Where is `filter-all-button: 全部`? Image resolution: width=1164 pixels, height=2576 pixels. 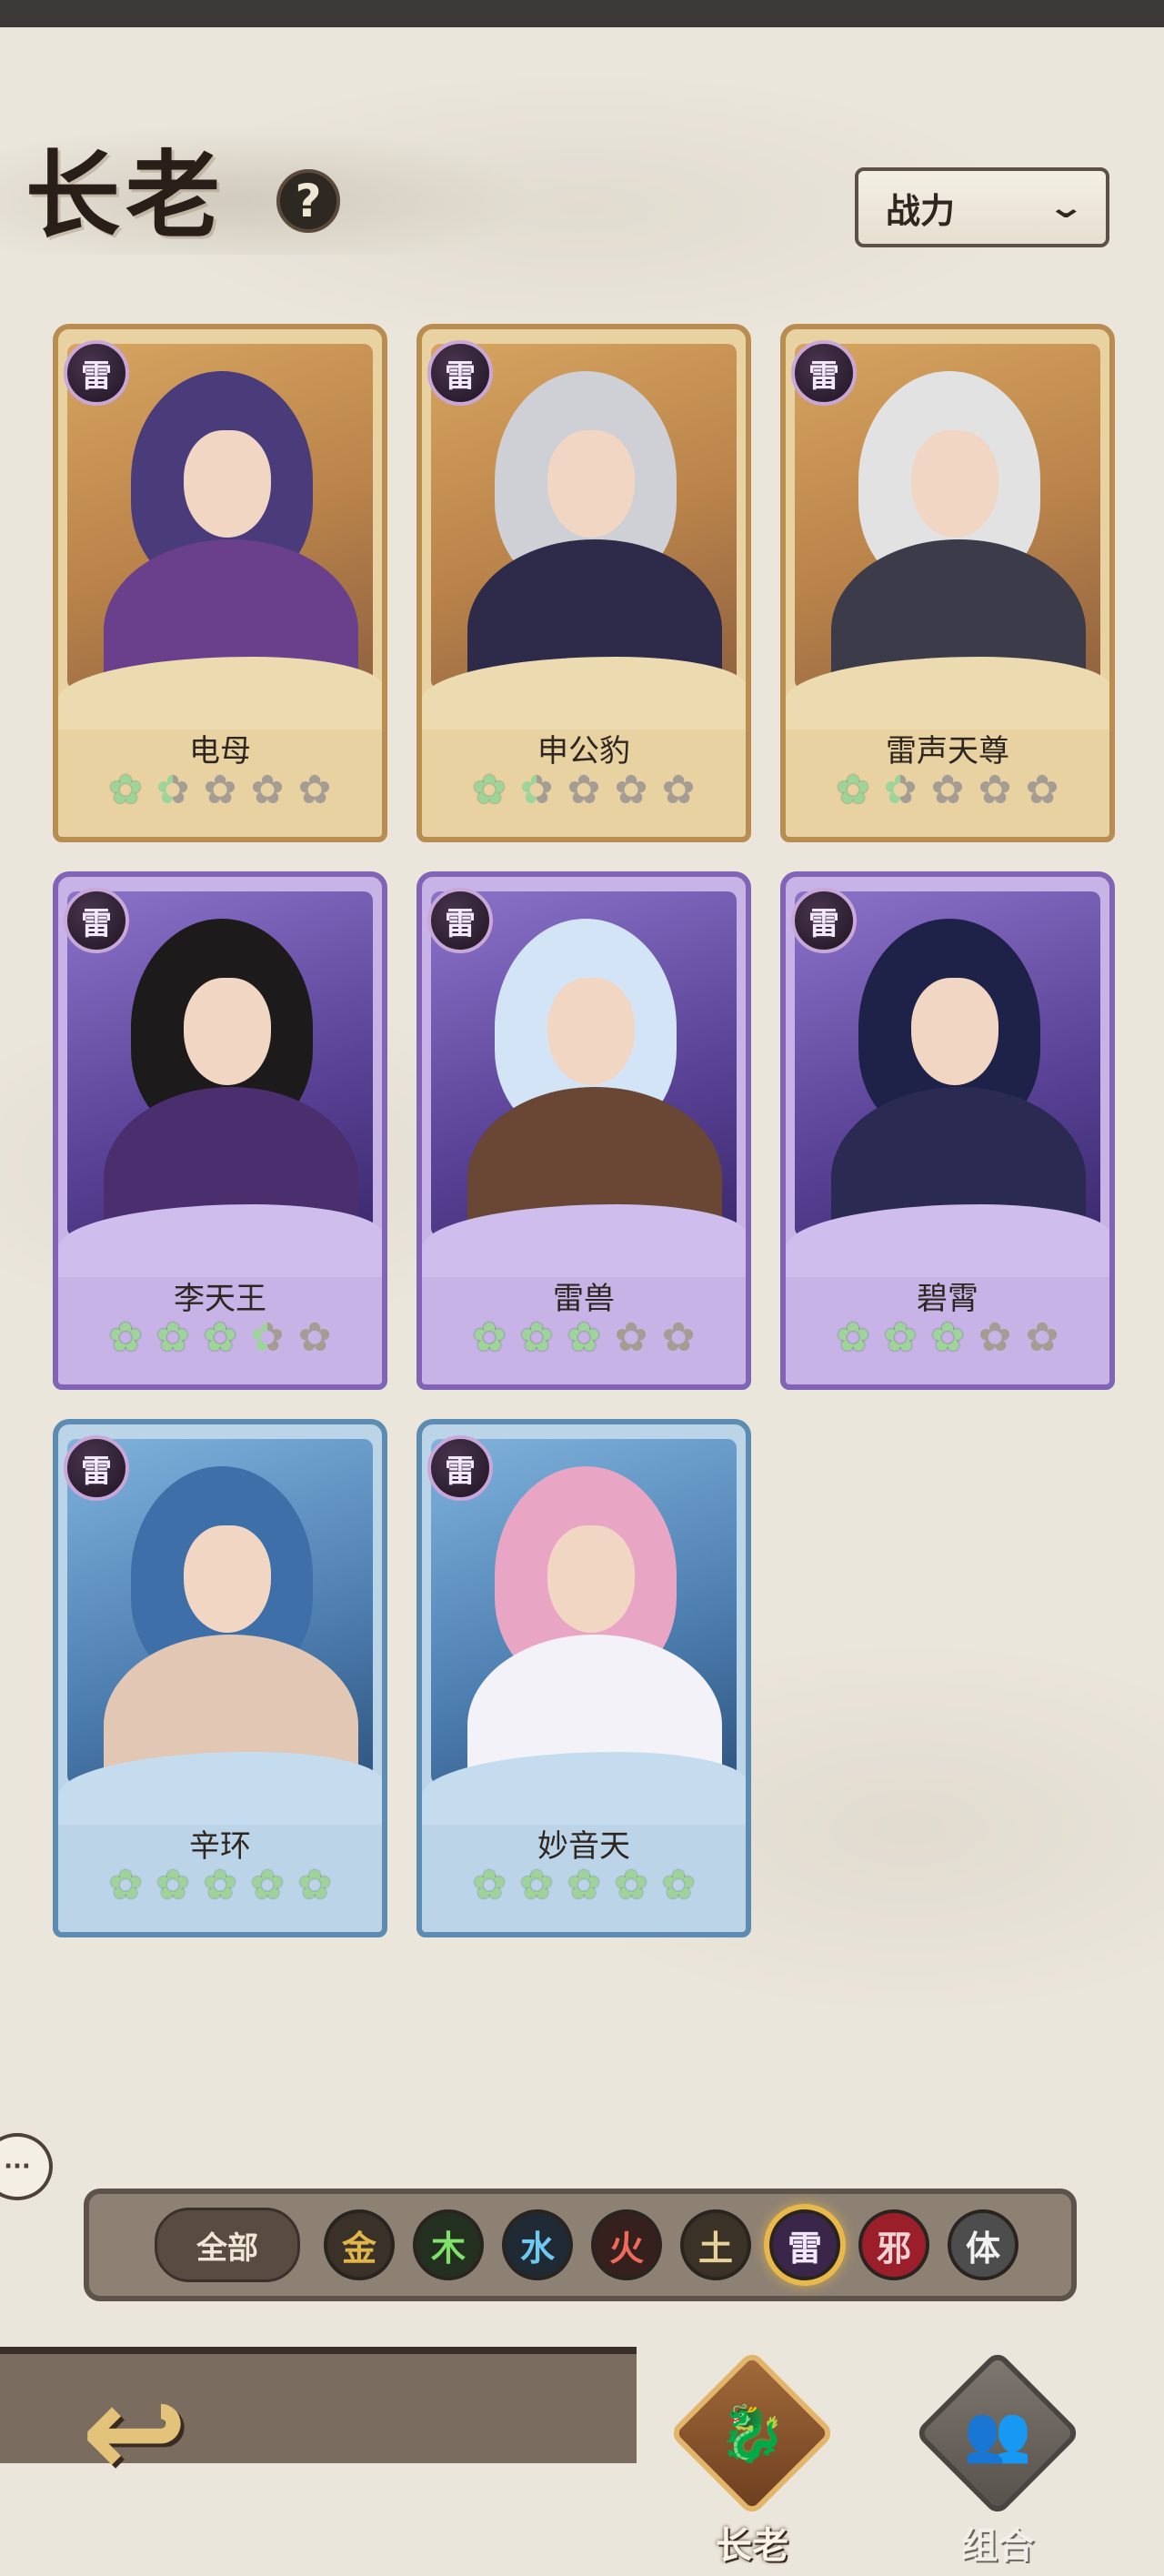 filter-all-button: 全部 is located at coordinates (228, 2245).